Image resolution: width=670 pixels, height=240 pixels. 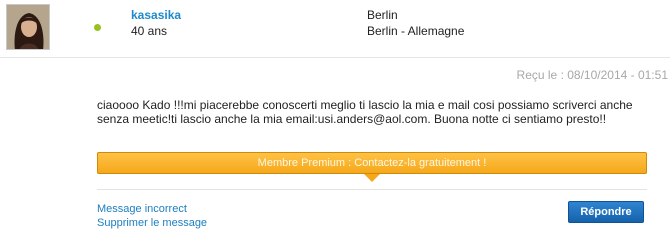 I want to click on avatar, so click(x=28, y=27).